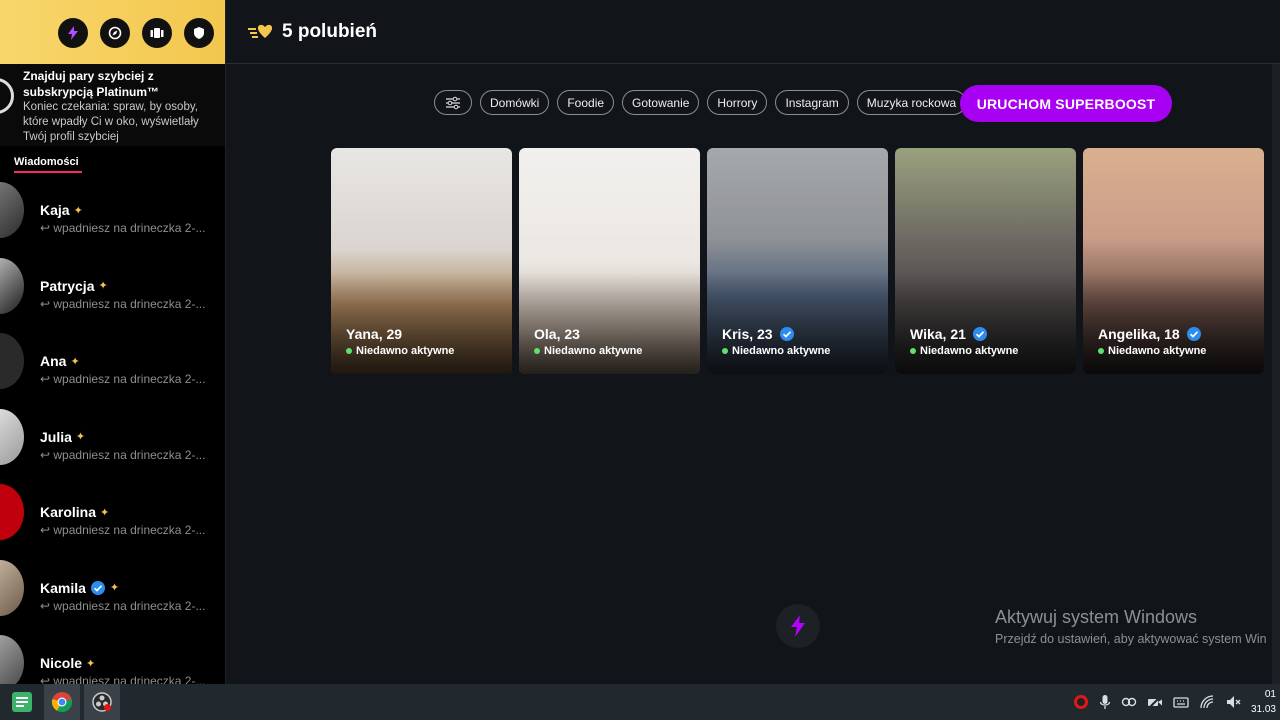  Describe the element at coordinates (1096, 617) in the screenshot. I see `watermark-title: Aktywuj system Windows` at that location.